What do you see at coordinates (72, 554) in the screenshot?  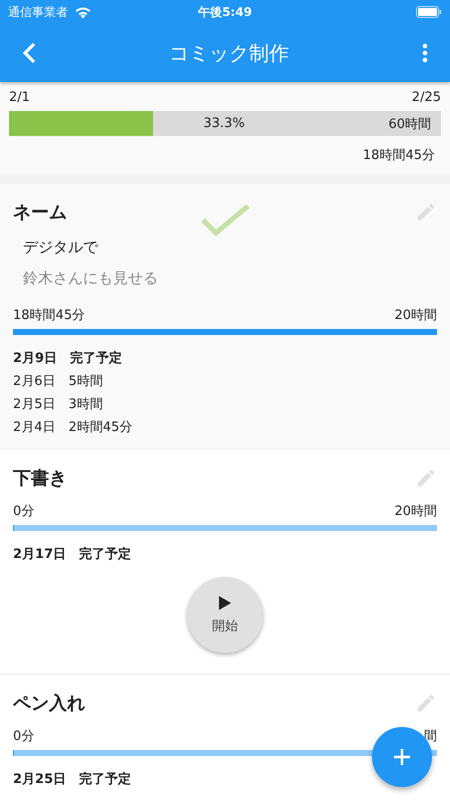 I see `due-date: 2月17日 完了予定` at bounding box center [72, 554].